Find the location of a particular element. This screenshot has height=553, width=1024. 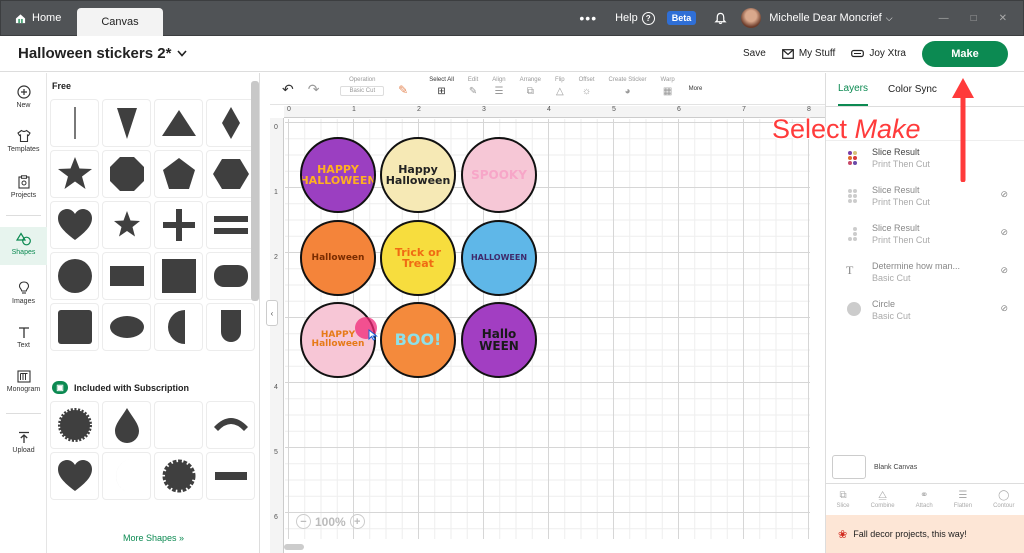

shape-triangle is located at coordinates (178, 123).